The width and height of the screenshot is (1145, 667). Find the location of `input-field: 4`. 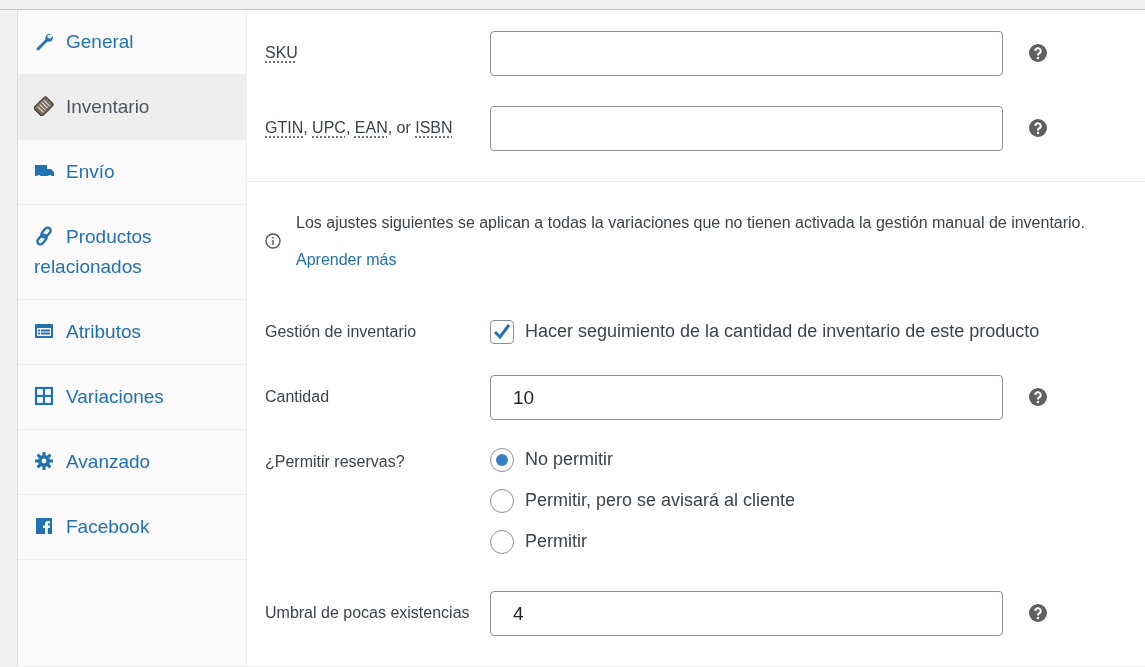

input-field: 4 is located at coordinates (746, 613).